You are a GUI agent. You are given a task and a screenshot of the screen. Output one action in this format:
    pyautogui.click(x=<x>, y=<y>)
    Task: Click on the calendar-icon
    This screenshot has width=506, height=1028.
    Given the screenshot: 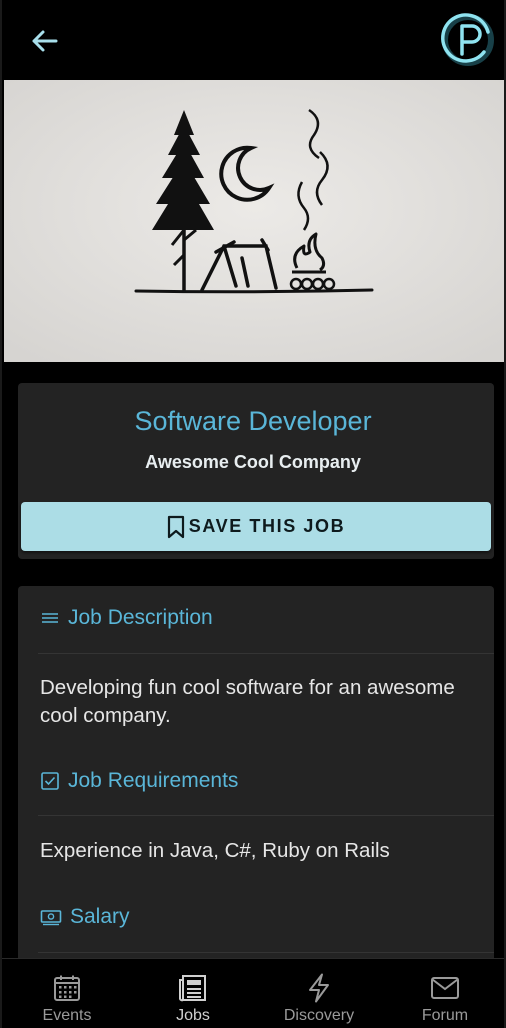 What is the action you would take?
    pyautogui.click(x=67, y=988)
    